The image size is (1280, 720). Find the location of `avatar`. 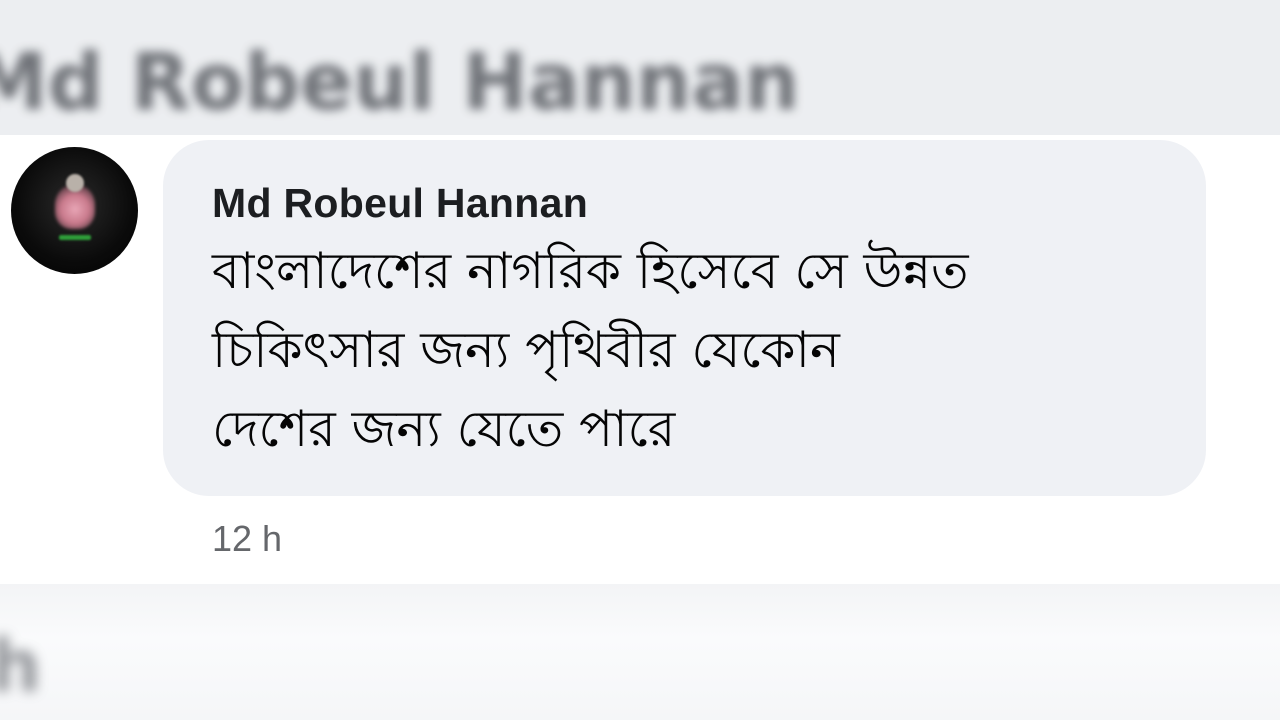

avatar is located at coordinates (74, 210).